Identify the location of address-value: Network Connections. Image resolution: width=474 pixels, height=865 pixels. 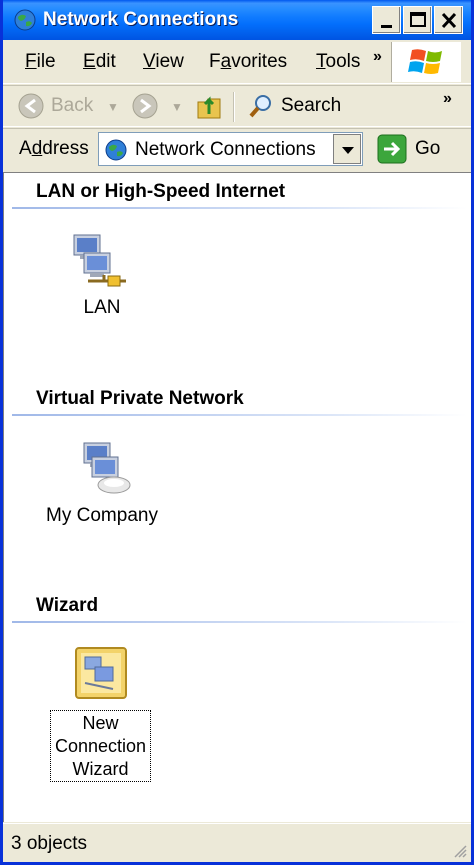
(225, 149).